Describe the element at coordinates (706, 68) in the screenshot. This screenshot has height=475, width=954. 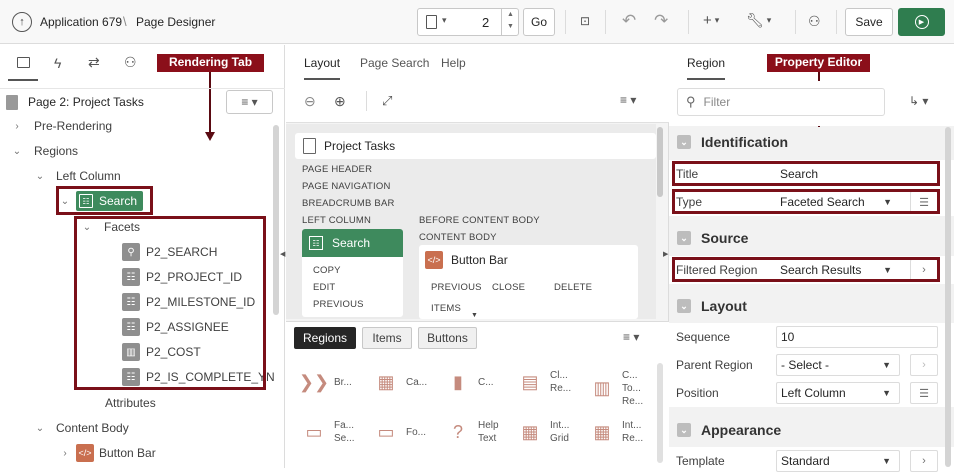
I see `tab-region: Region` at that location.